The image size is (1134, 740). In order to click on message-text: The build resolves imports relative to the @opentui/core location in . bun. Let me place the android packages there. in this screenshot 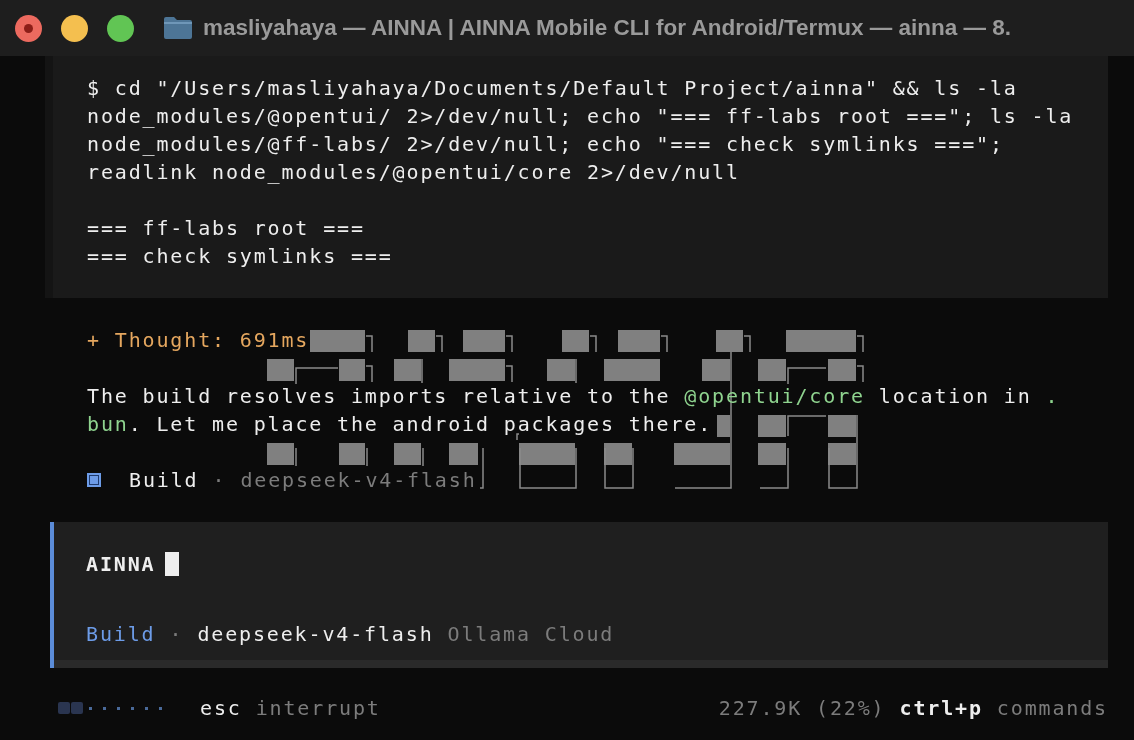, I will do `click(574, 410)`.